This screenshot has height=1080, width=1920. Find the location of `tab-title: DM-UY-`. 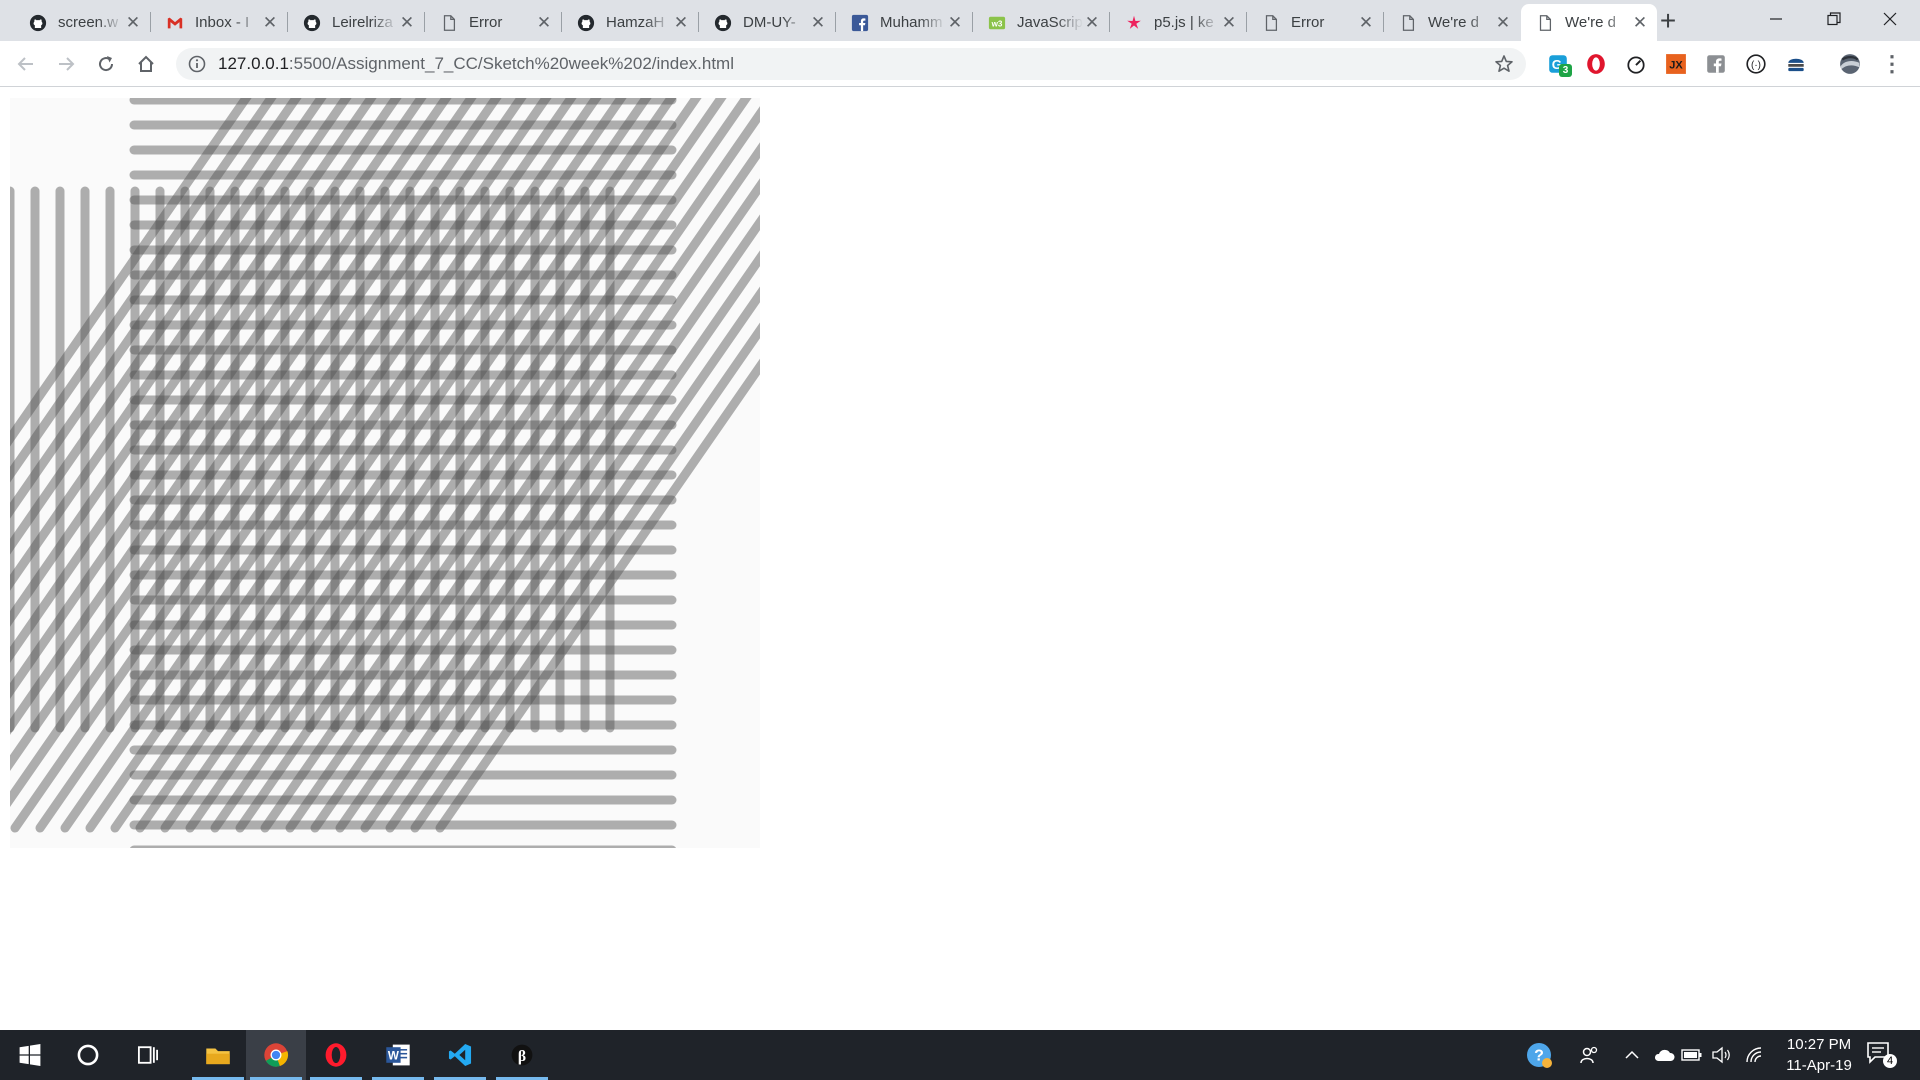

tab-title: DM-UY- is located at coordinates (769, 22).